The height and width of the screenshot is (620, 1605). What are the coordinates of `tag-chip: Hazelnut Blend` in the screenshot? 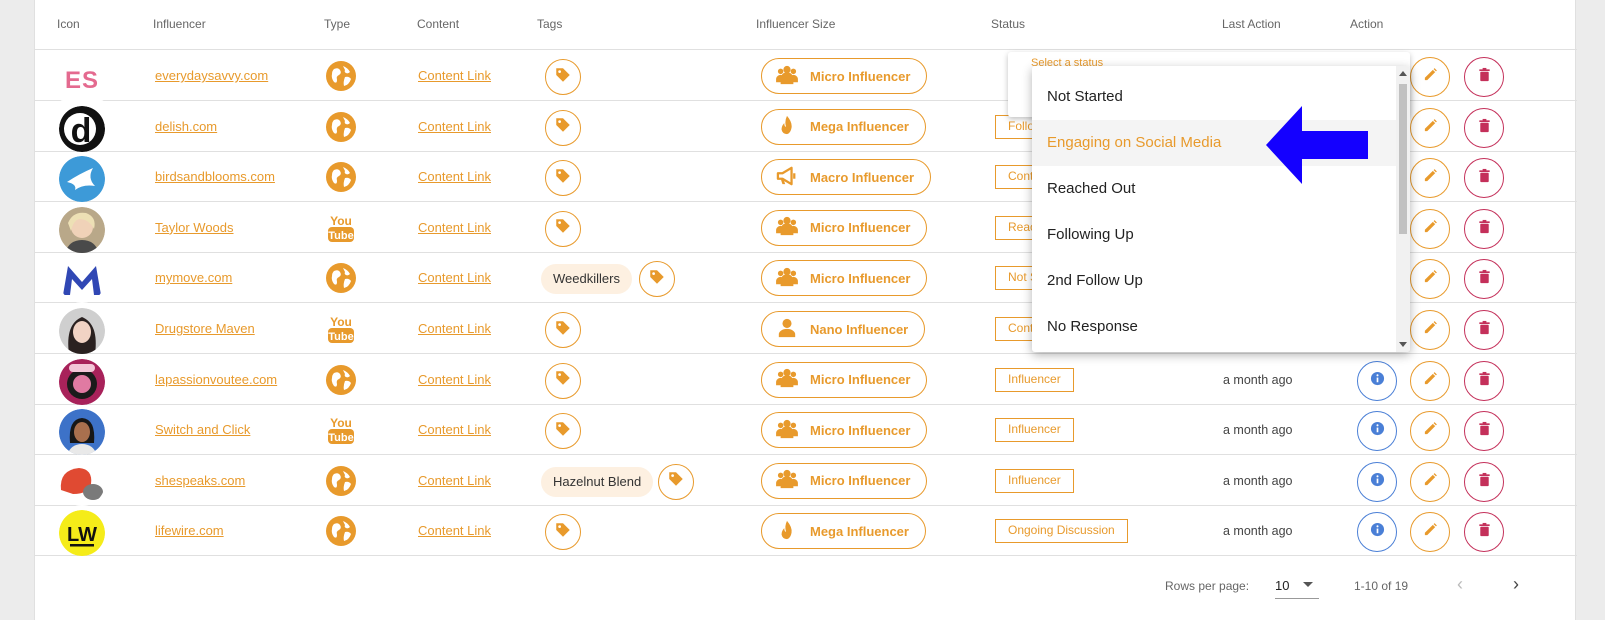 It's located at (597, 481).